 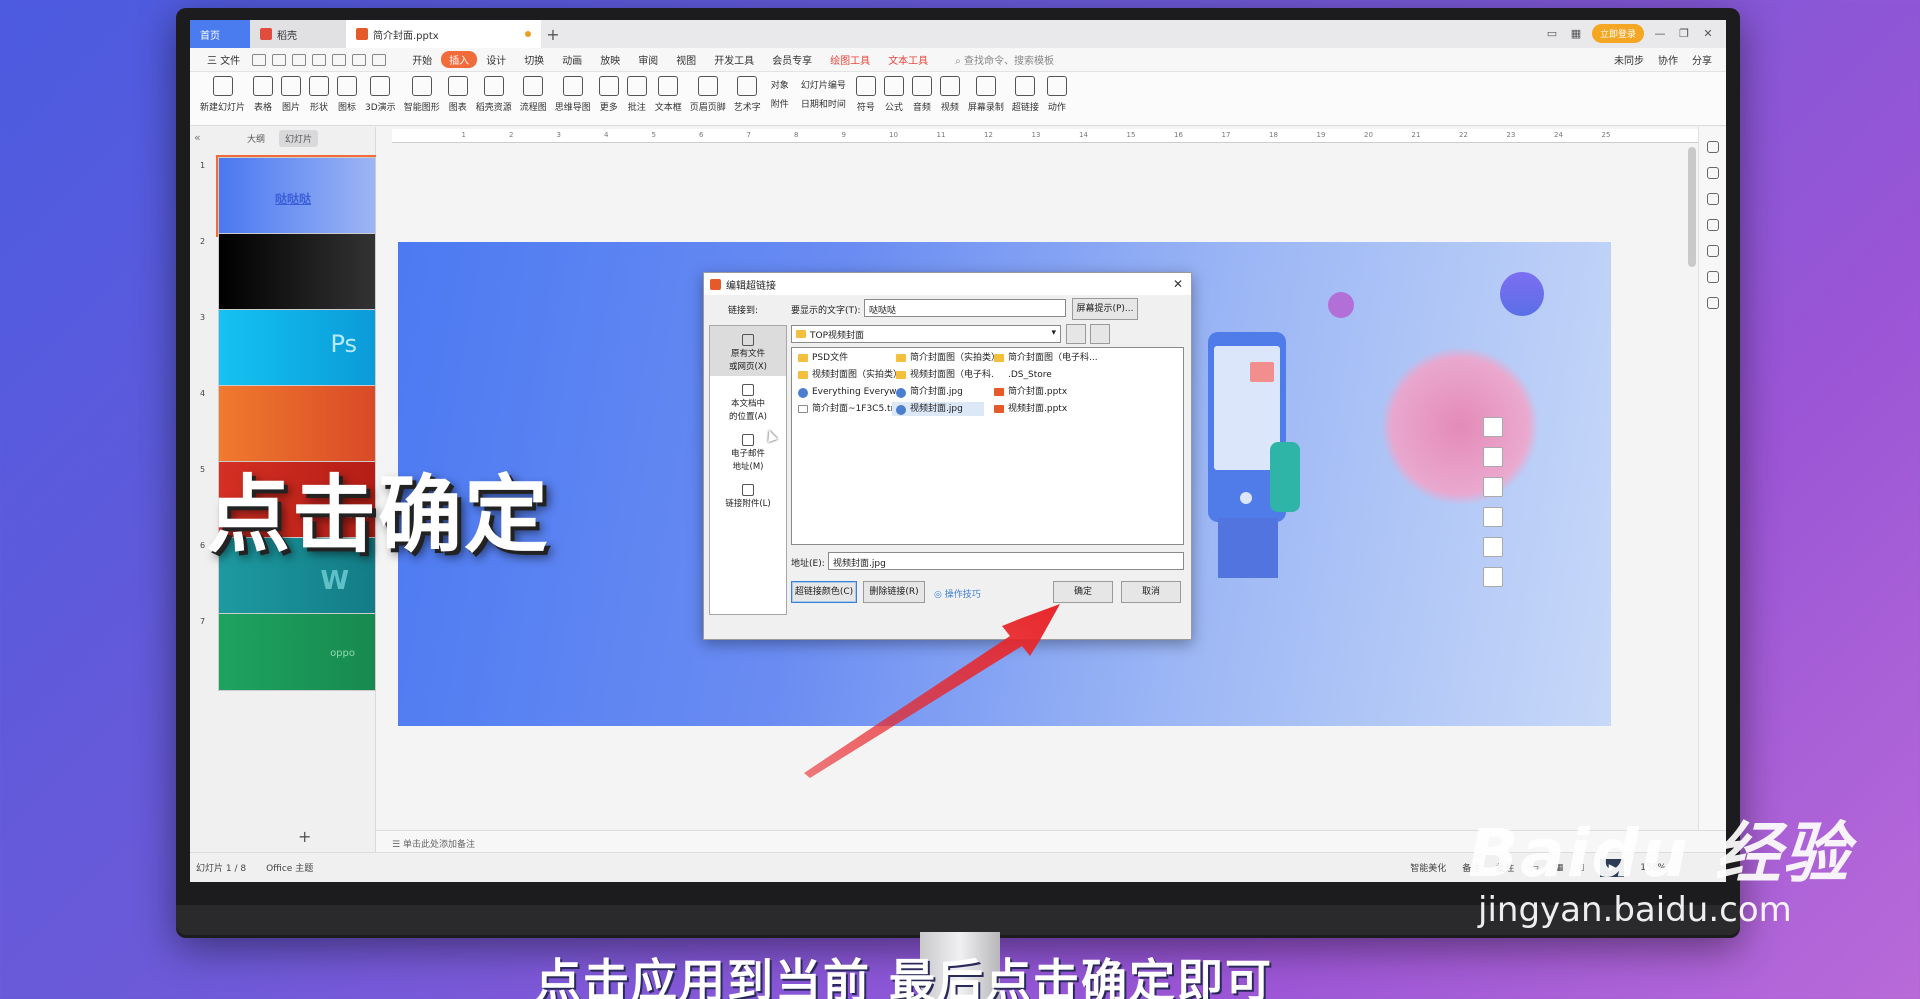 What do you see at coordinates (256, 138) in the screenshot?
I see `tab-outline: 大纲` at bounding box center [256, 138].